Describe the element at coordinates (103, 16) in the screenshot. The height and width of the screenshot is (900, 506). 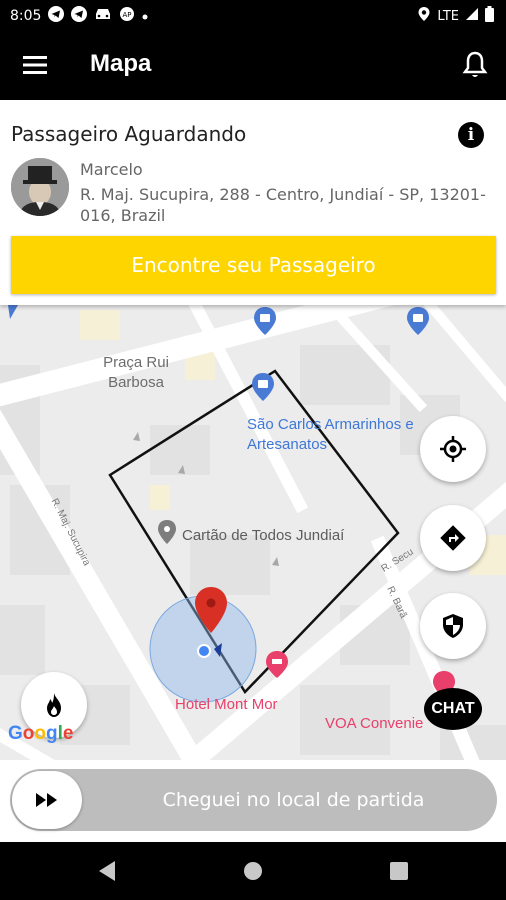
I see `car-icon` at that location.